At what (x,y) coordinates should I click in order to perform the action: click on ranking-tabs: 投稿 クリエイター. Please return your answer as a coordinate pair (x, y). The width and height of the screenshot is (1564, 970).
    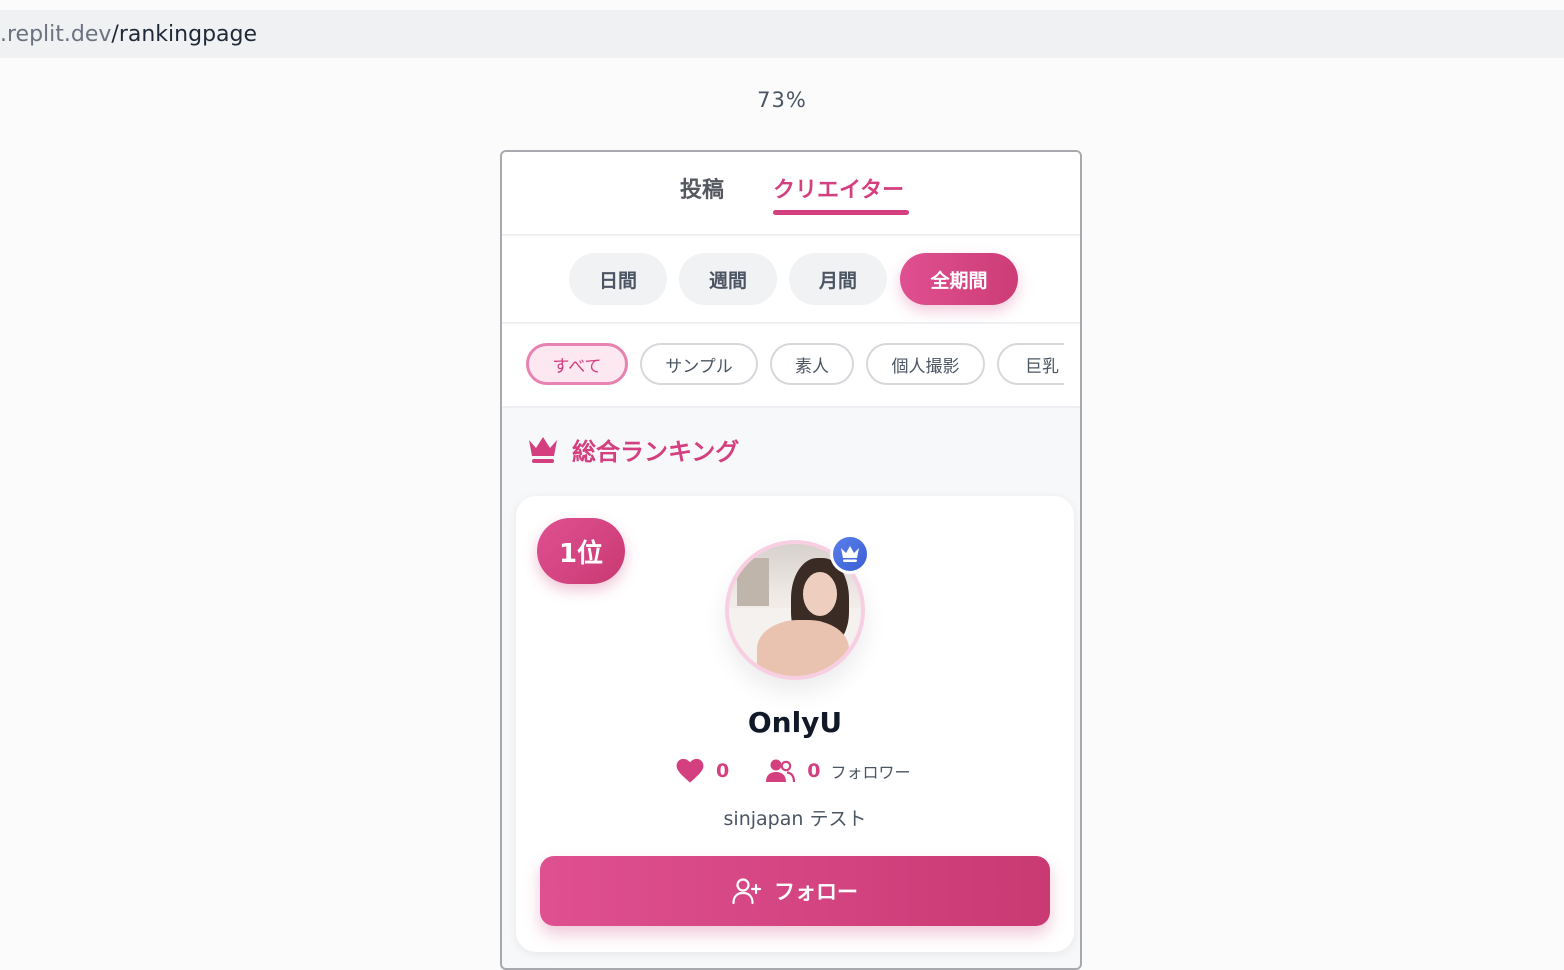
    Looking at the image, I should click on (791, 194).